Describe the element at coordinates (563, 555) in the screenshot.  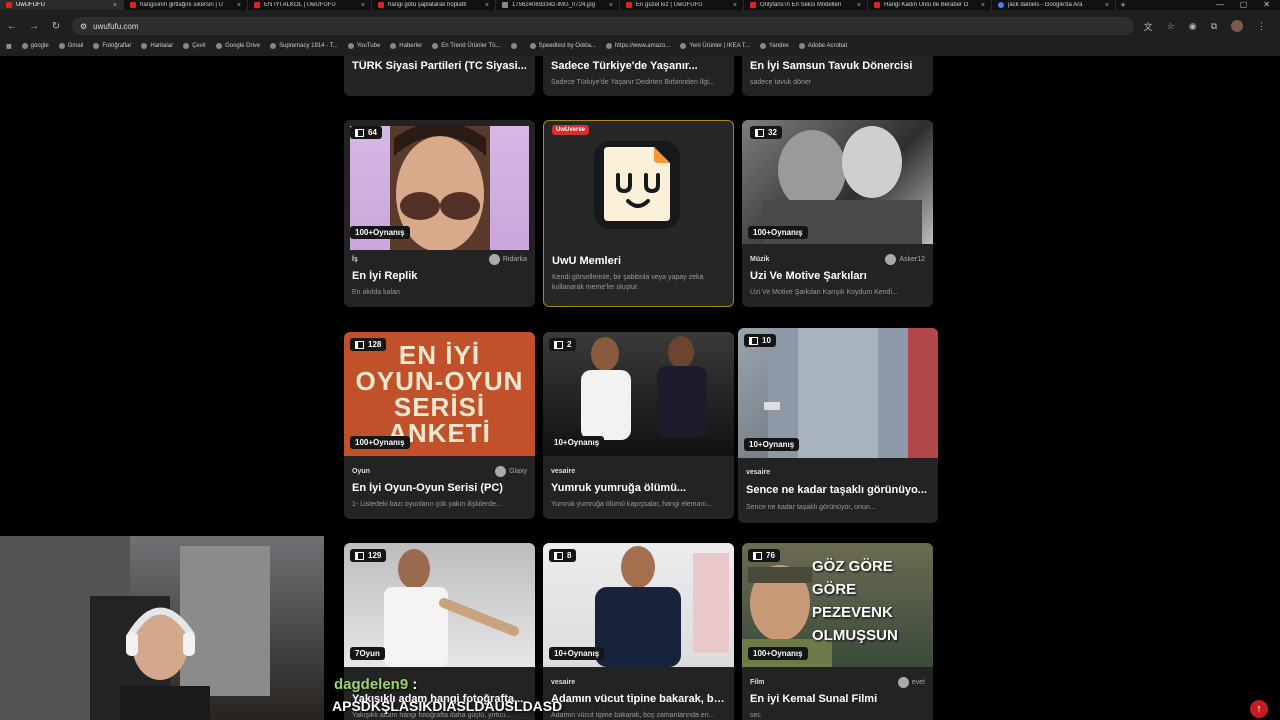
I see `item-count-badge: 8` at that location.